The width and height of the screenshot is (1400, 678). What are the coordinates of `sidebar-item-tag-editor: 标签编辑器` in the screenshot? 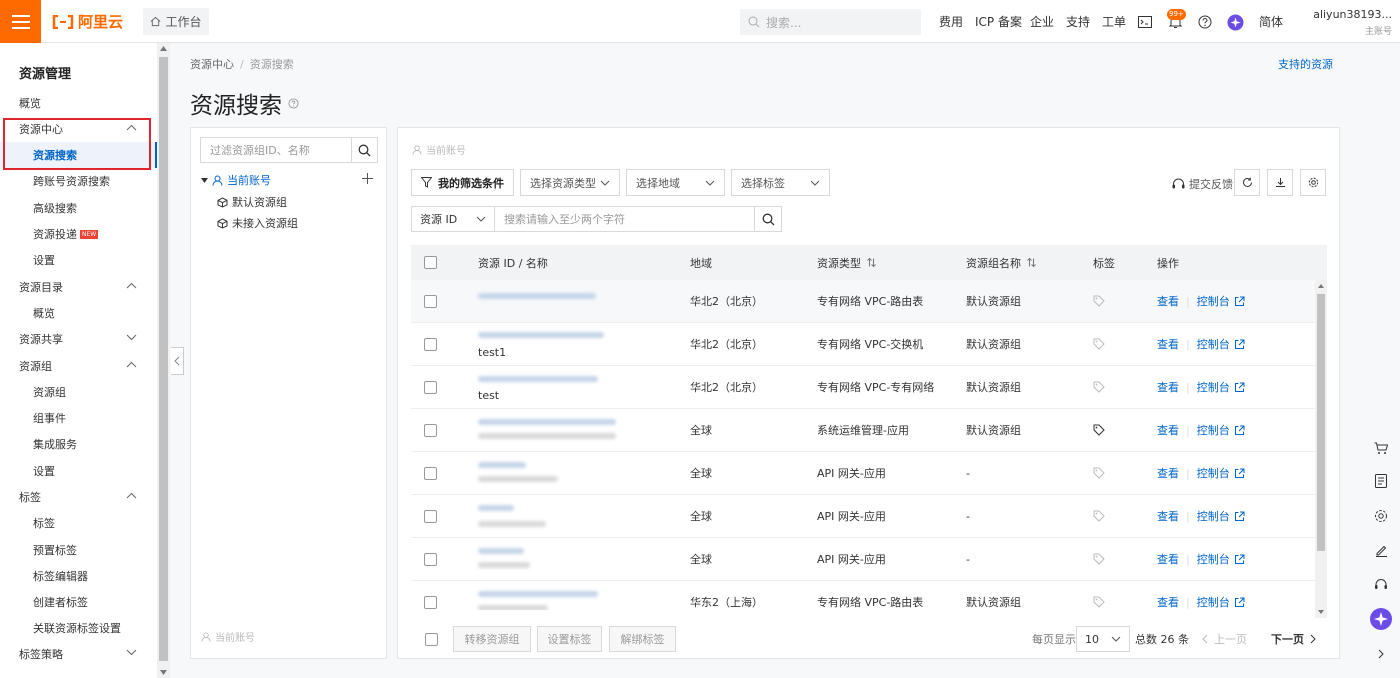 It's located at (78, 576).